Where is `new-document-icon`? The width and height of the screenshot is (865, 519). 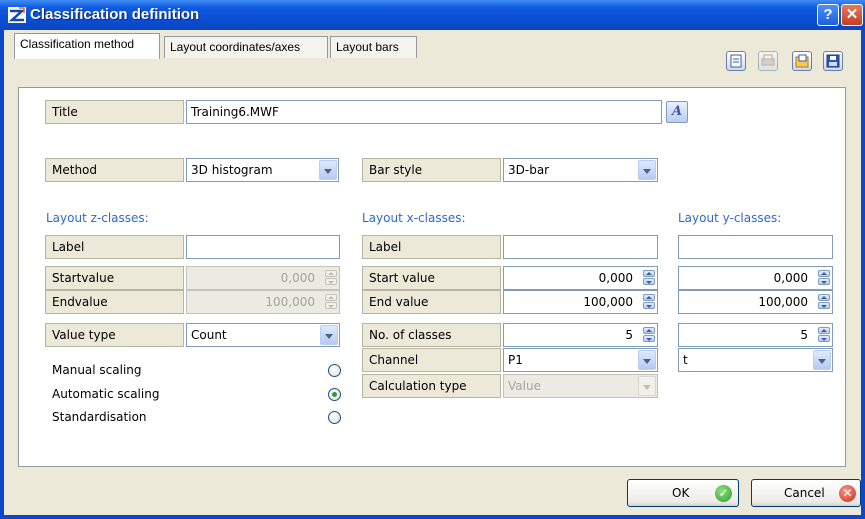 new-document-icon is located at coordinates (736, 61).